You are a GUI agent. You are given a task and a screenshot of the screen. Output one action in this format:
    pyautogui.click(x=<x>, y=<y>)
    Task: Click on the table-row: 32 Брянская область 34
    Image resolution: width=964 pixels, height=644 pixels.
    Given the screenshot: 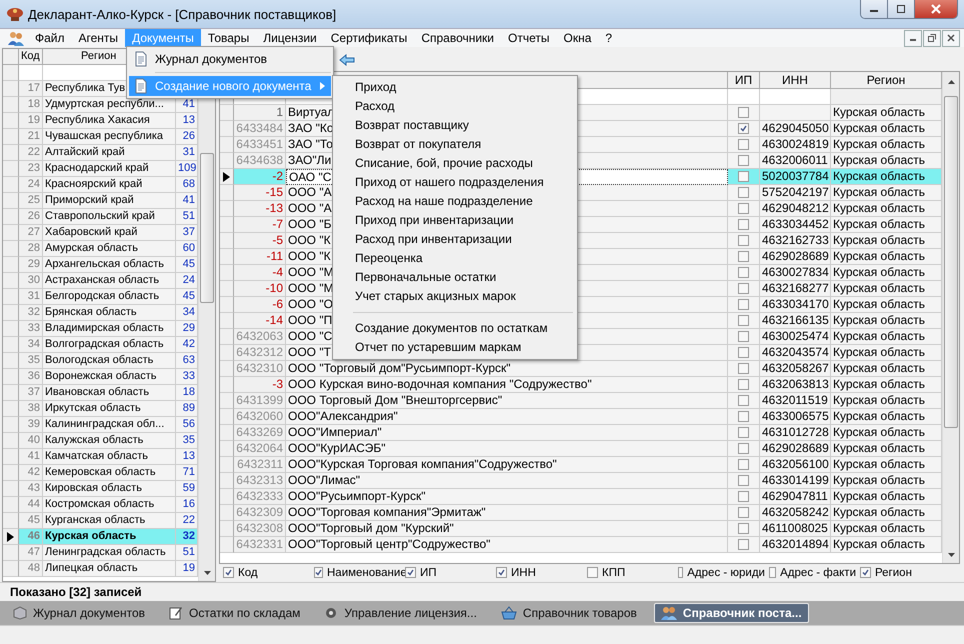 What is the action you would take?
    pyautogui.click(x=100, y=313)
    